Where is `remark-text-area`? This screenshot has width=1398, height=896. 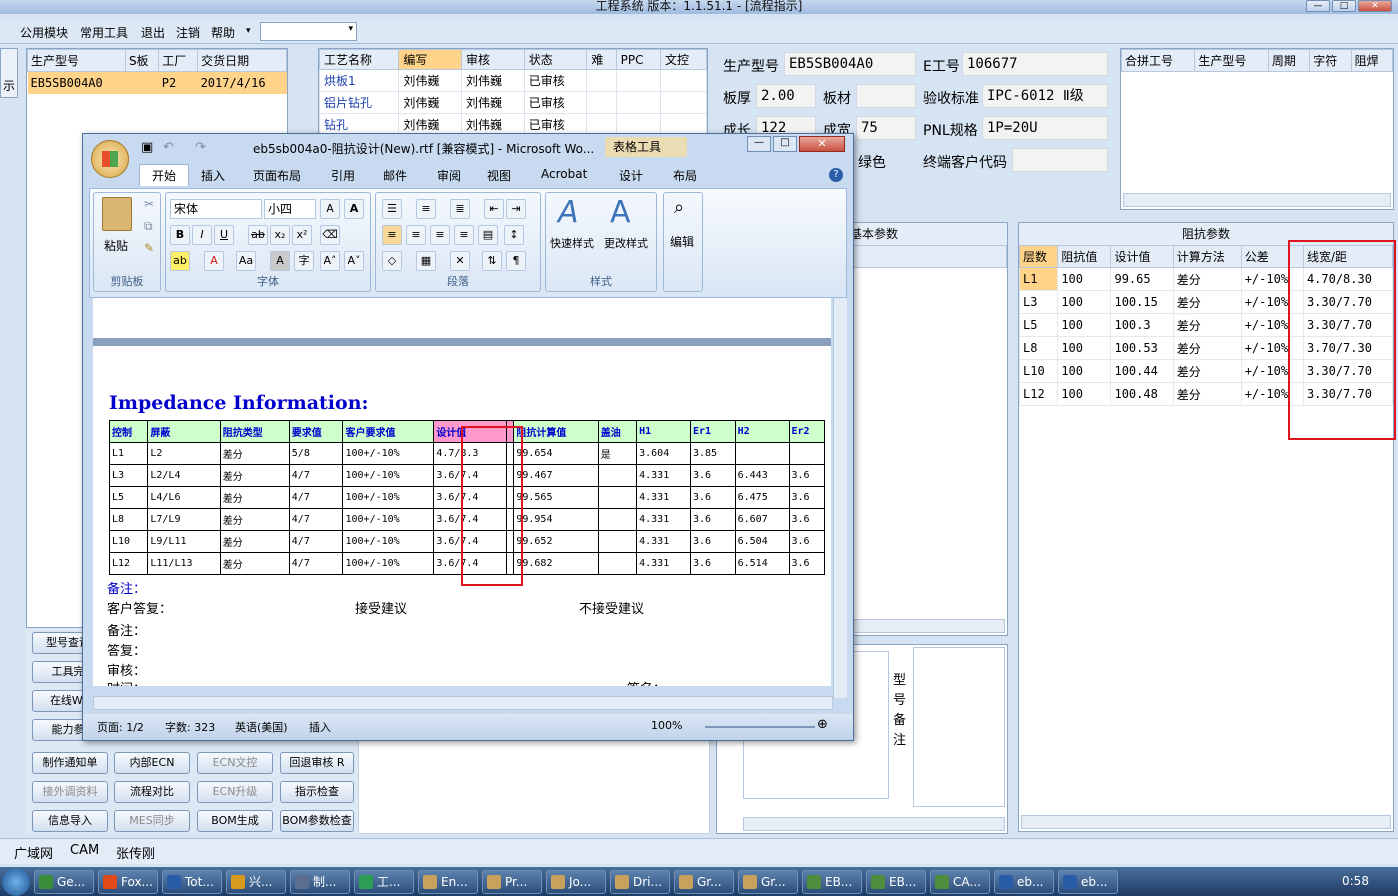
remark-text-area is located at coordinates (959, 727).